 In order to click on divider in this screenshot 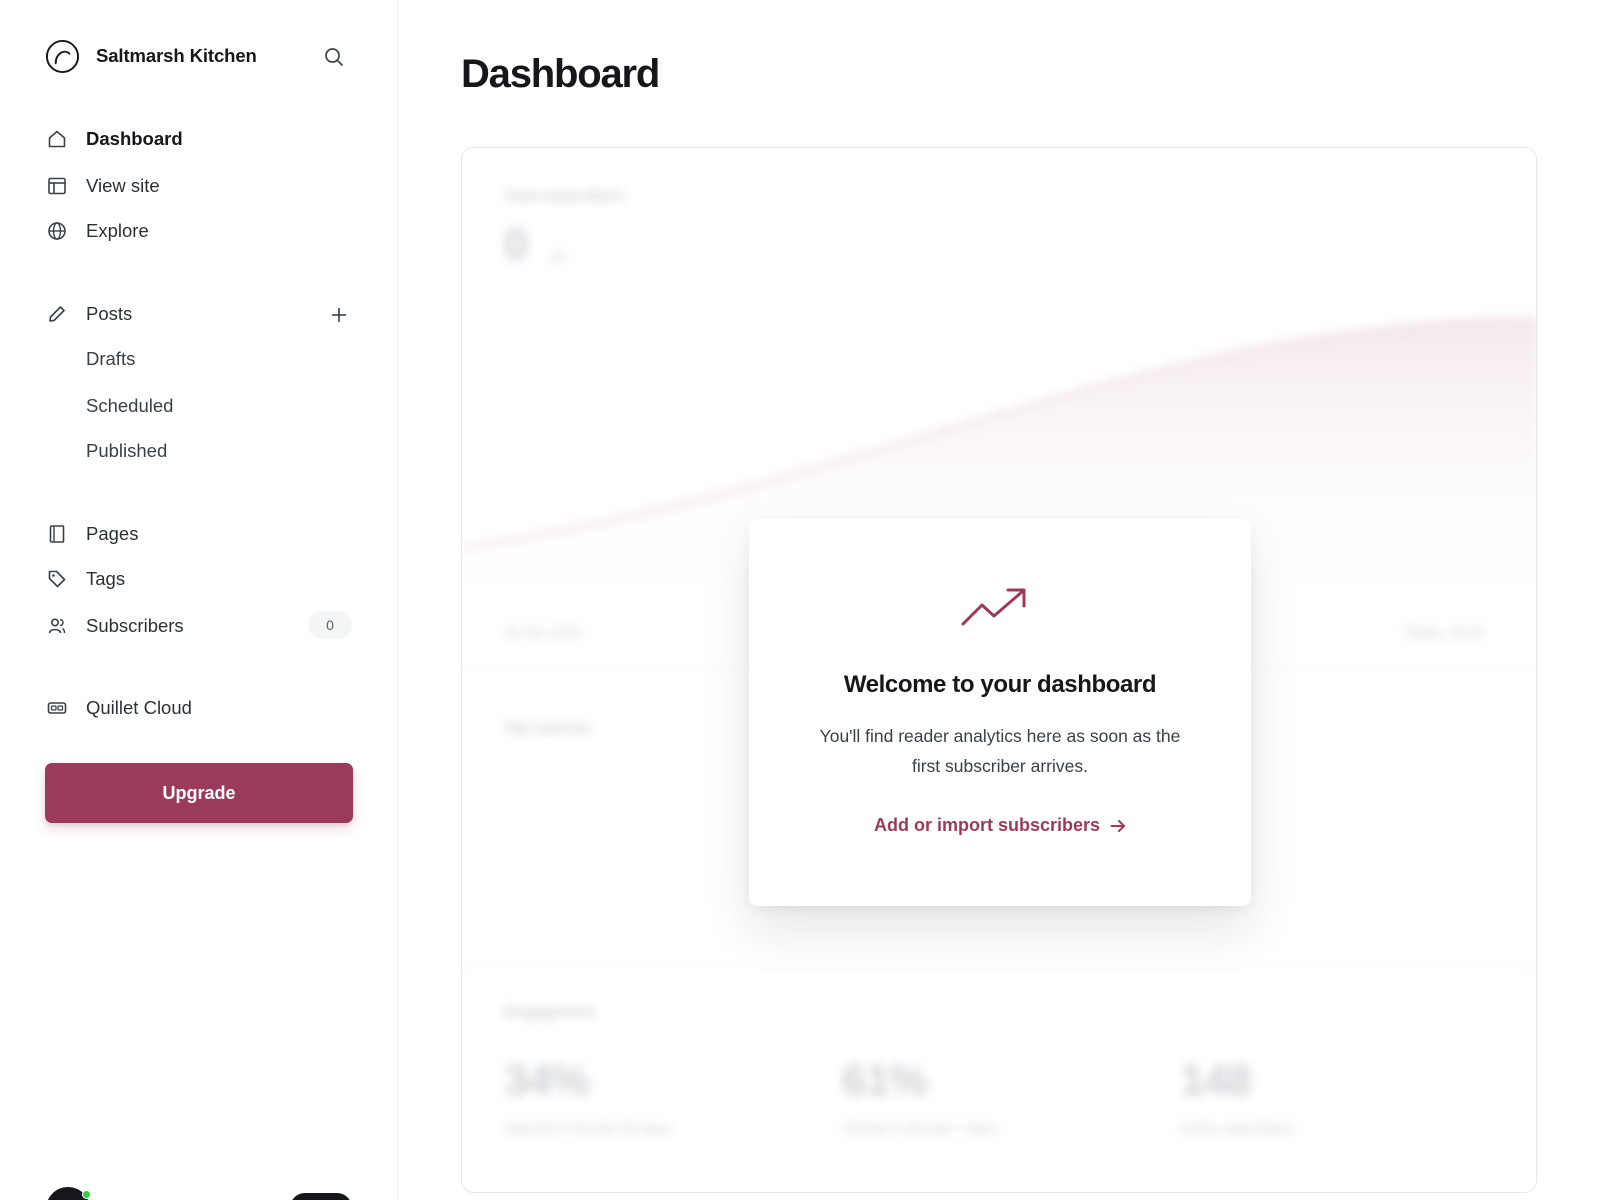, I will do `click(999, 966)`.